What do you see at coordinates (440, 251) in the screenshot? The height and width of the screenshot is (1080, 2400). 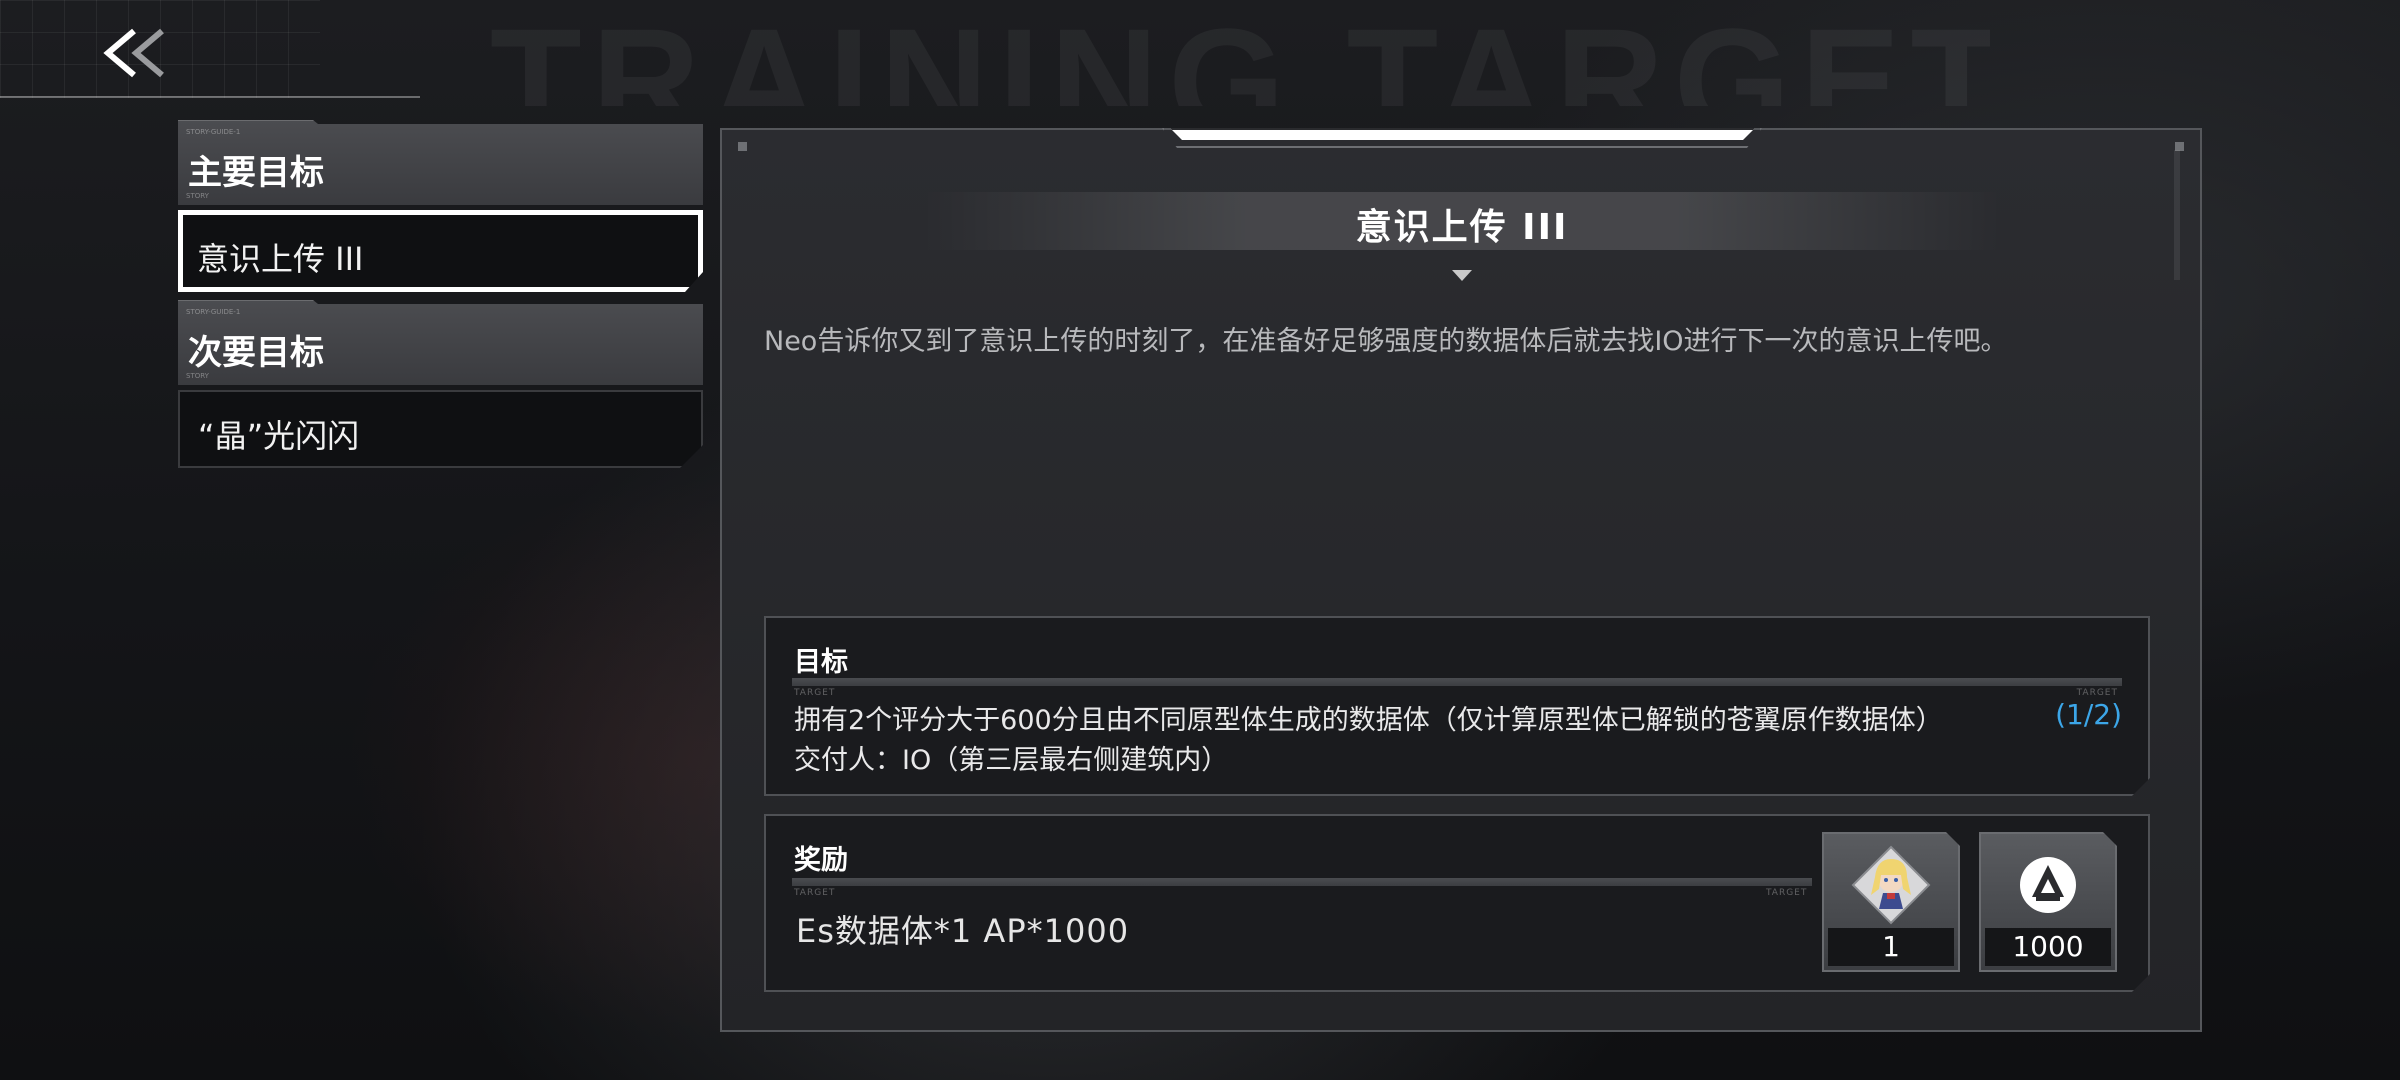 I see `menu-item-consciousness-upload: 意识上传 III` at bounding box center [440, 251].